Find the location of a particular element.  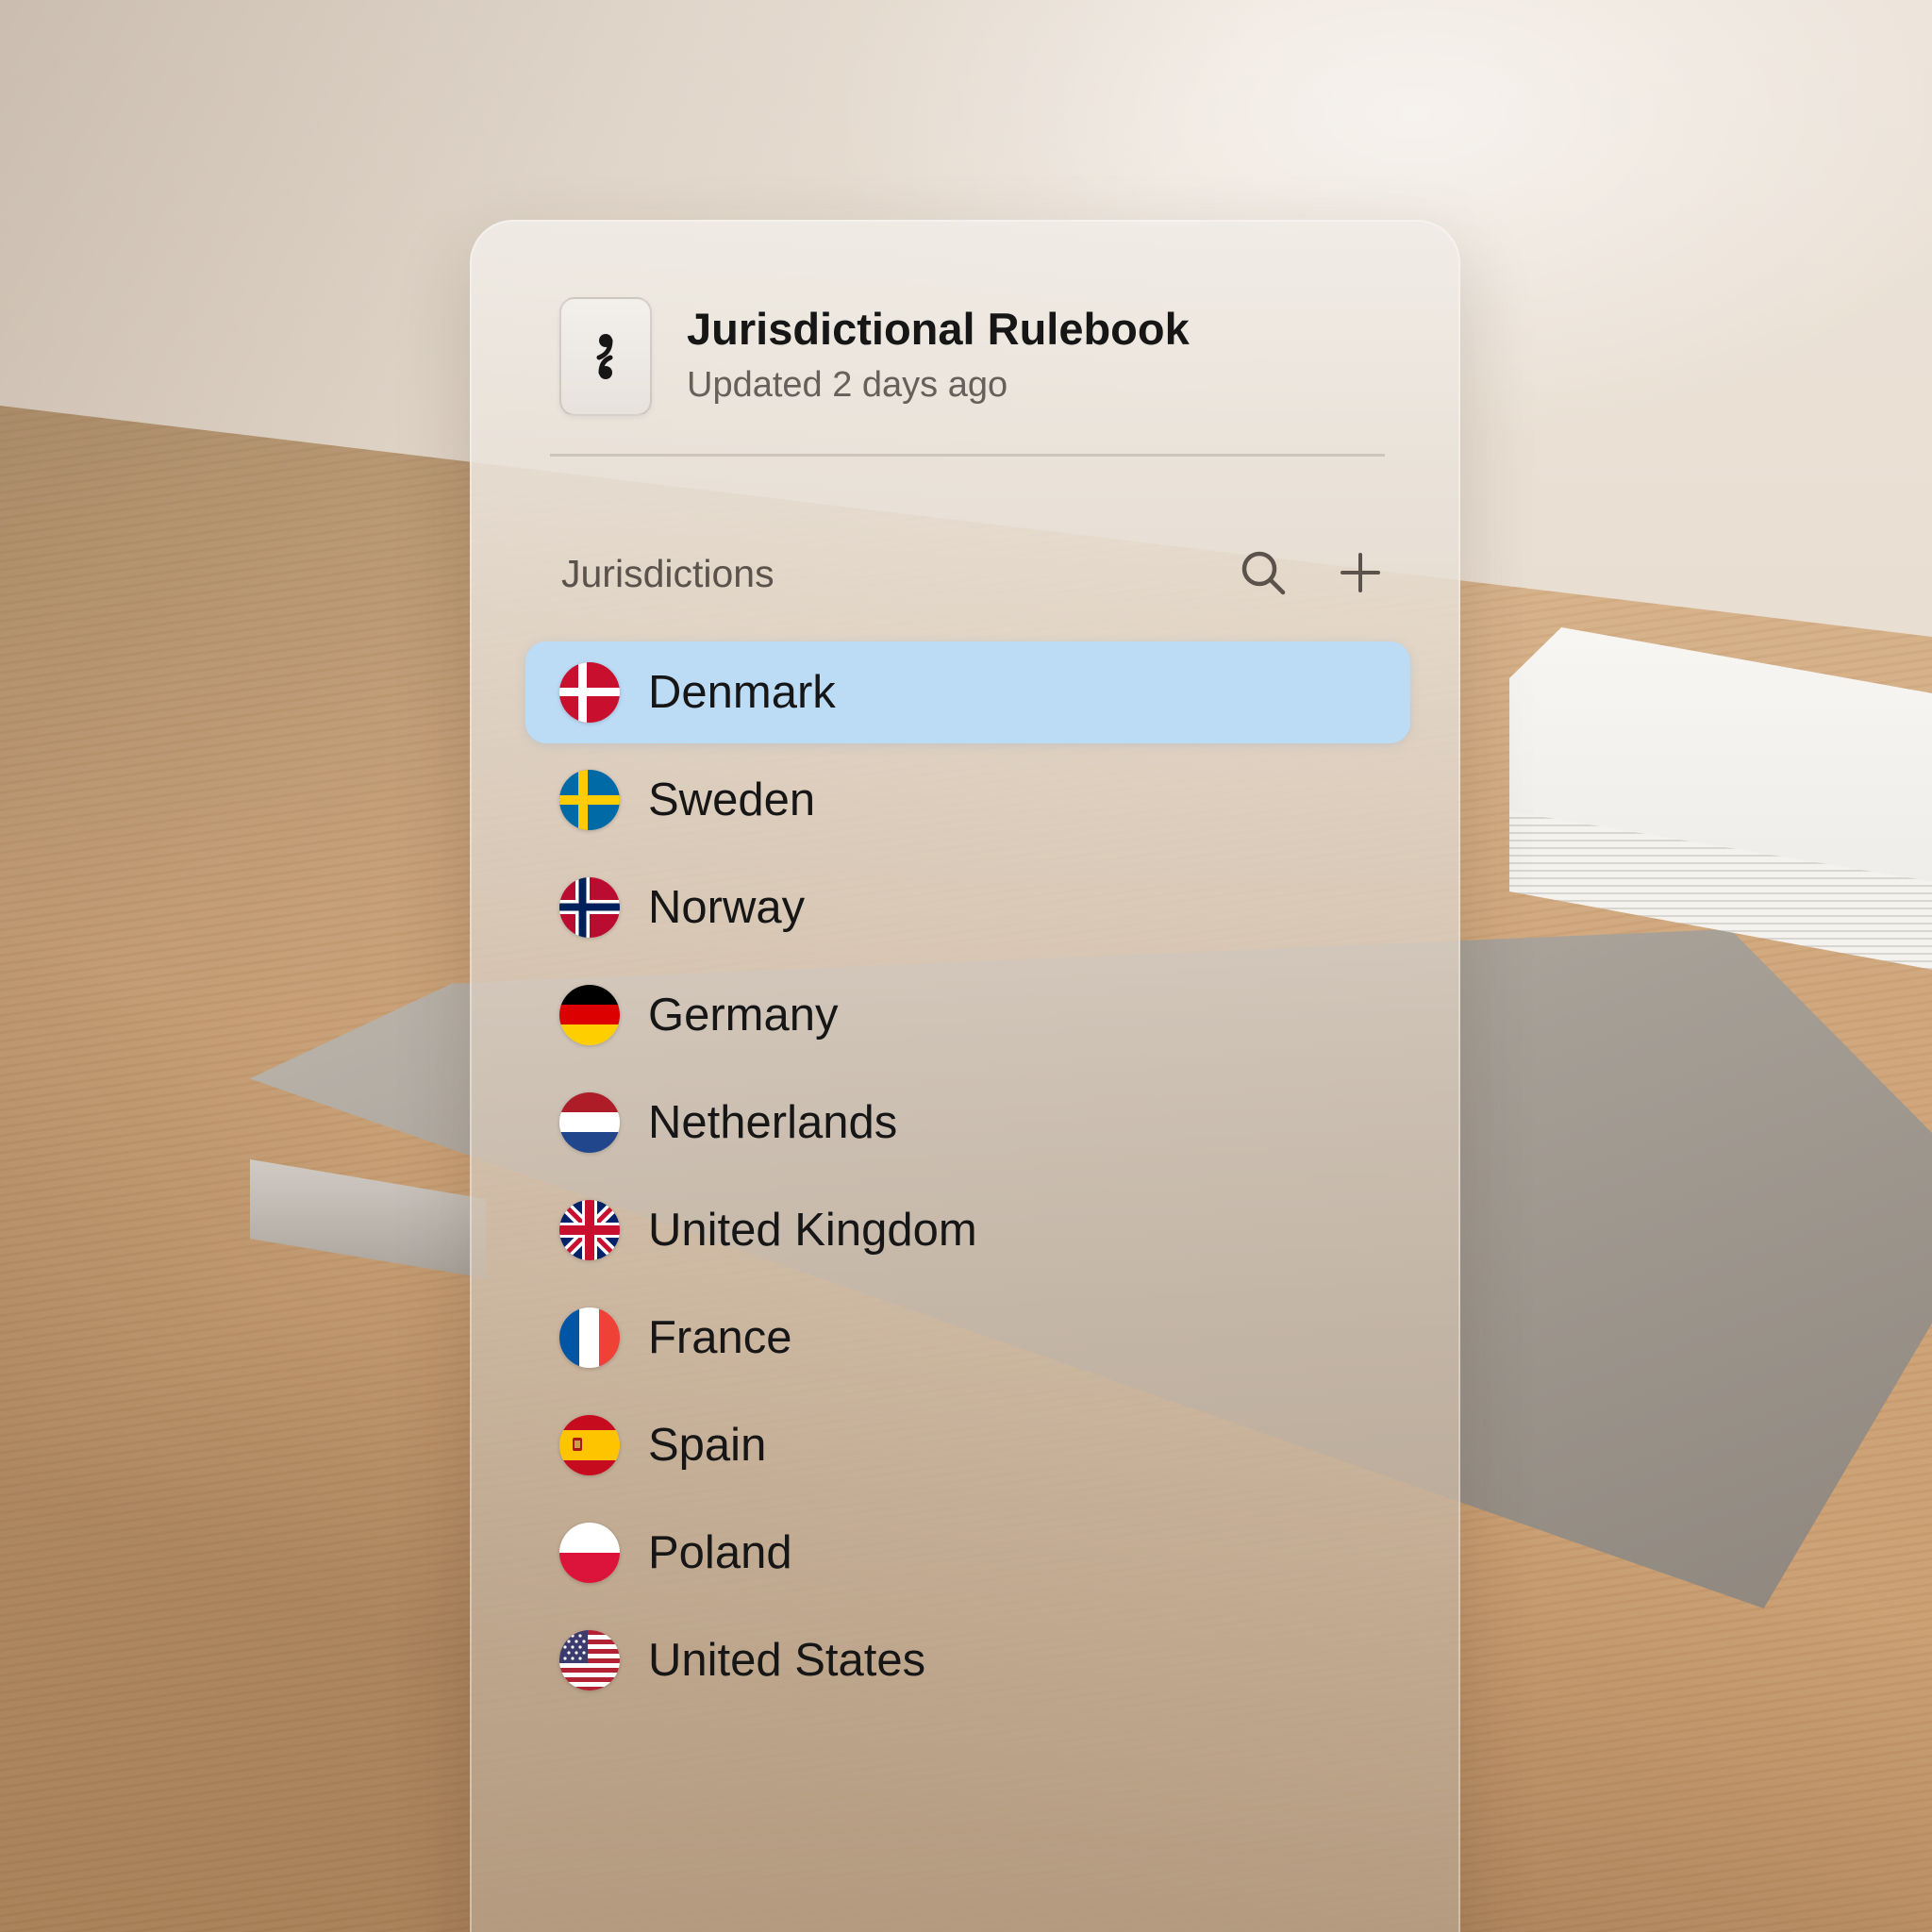

poland-flag-icon is located at coordinates (589, 1553).